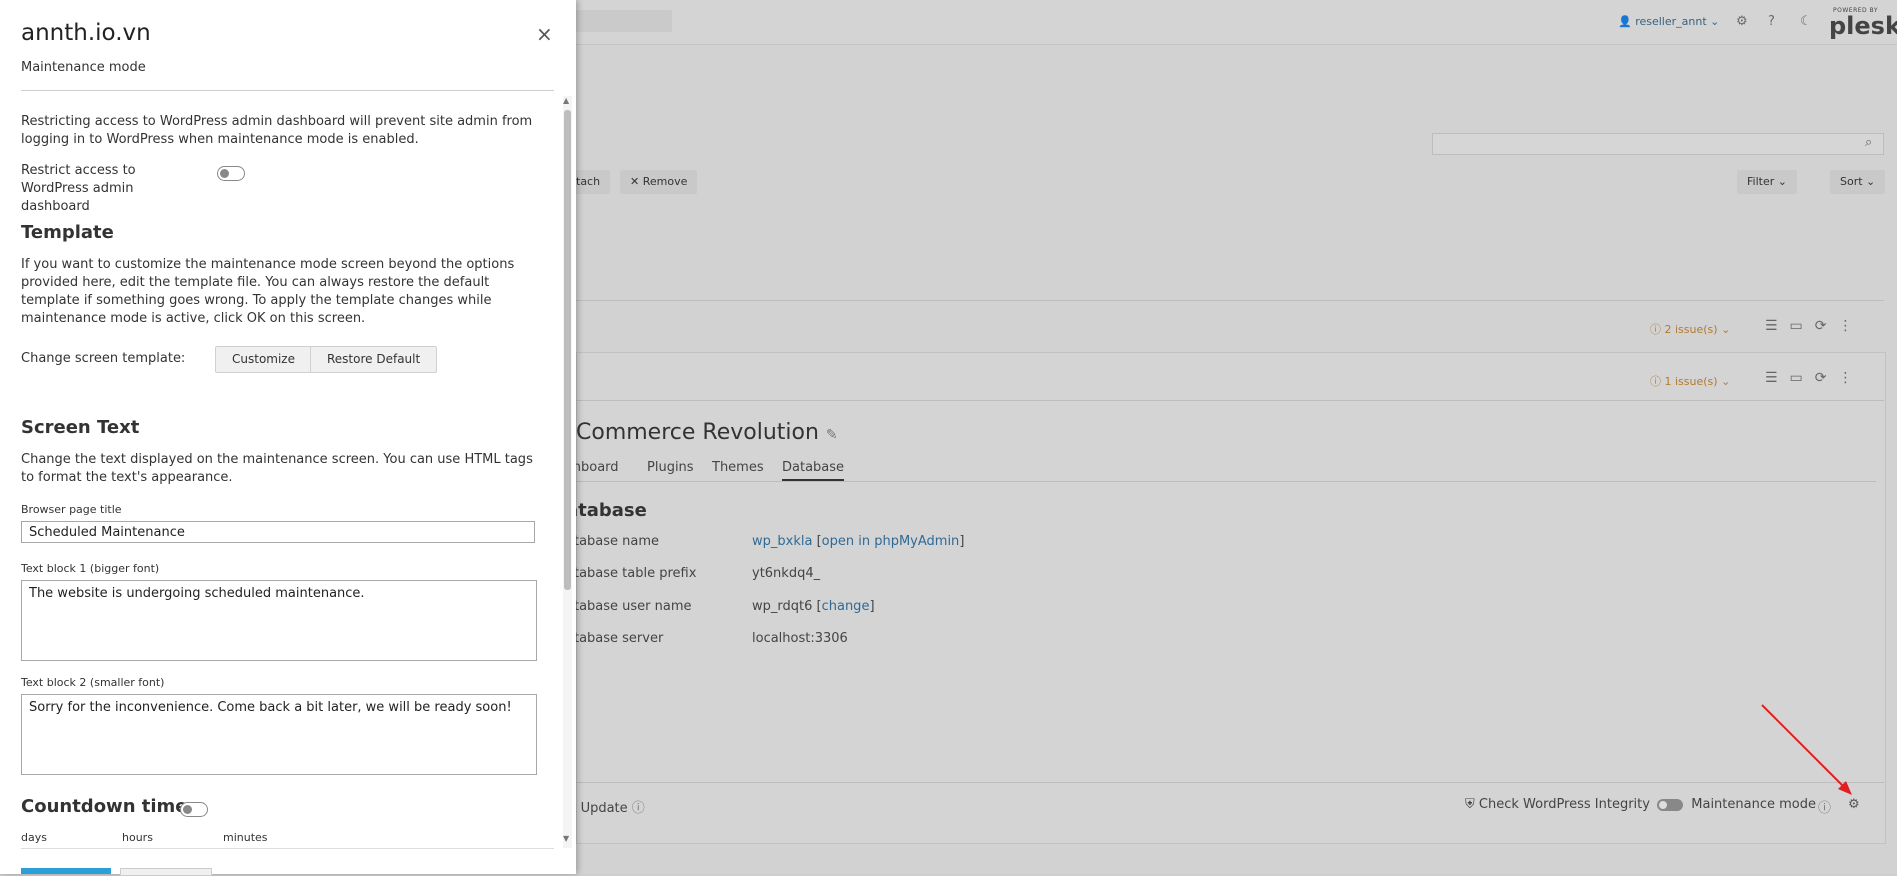  What do you see at coordinates (1677, 21) in the screenshot?
I see `user-name: reseller_annt ⌄` at bounding box center [1677, 21].